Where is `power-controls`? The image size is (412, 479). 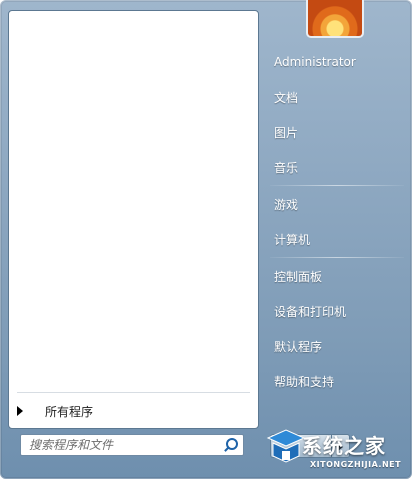 power-controls is located at coordinates (310, 446).